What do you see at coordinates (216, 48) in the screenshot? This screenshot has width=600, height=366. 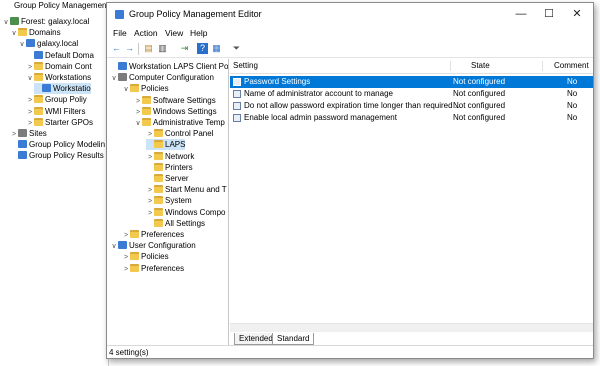 I see `properties-icon: ▦` at bounding box center [216, 48].